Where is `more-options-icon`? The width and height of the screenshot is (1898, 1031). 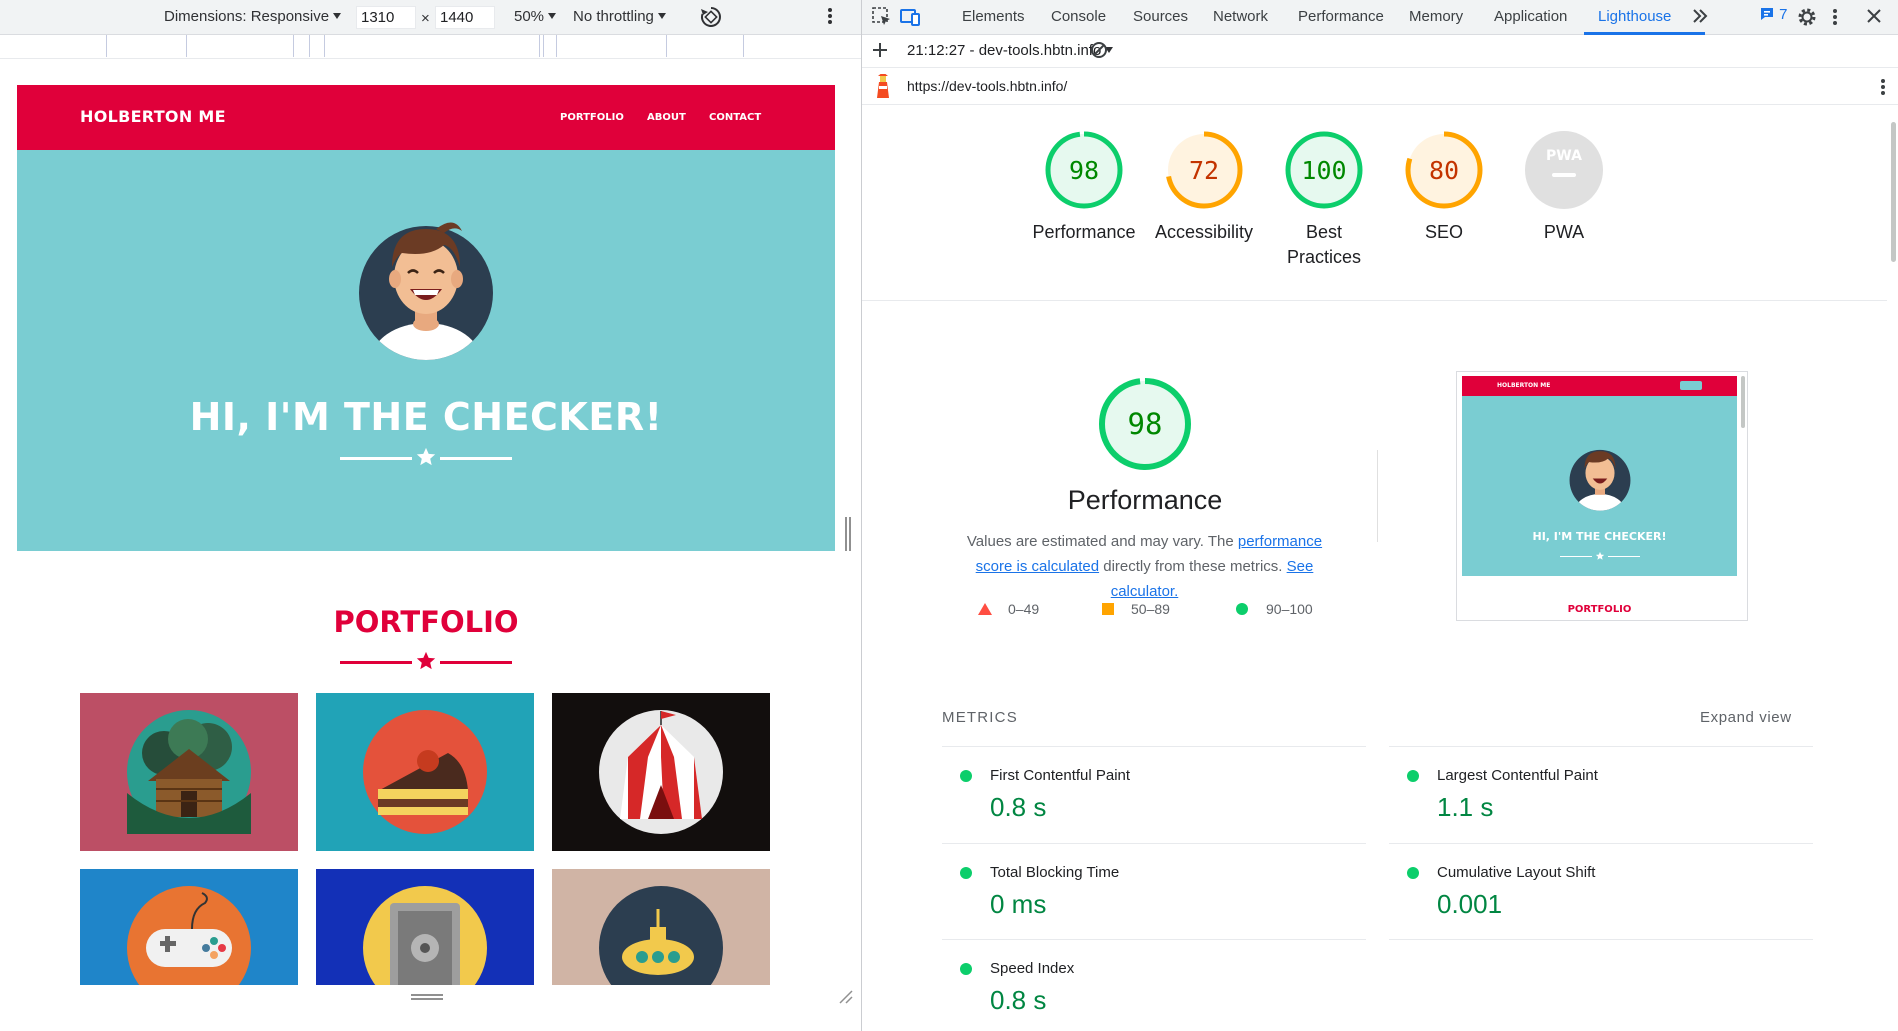
more-options-icon is located at coordinates (830, 18).